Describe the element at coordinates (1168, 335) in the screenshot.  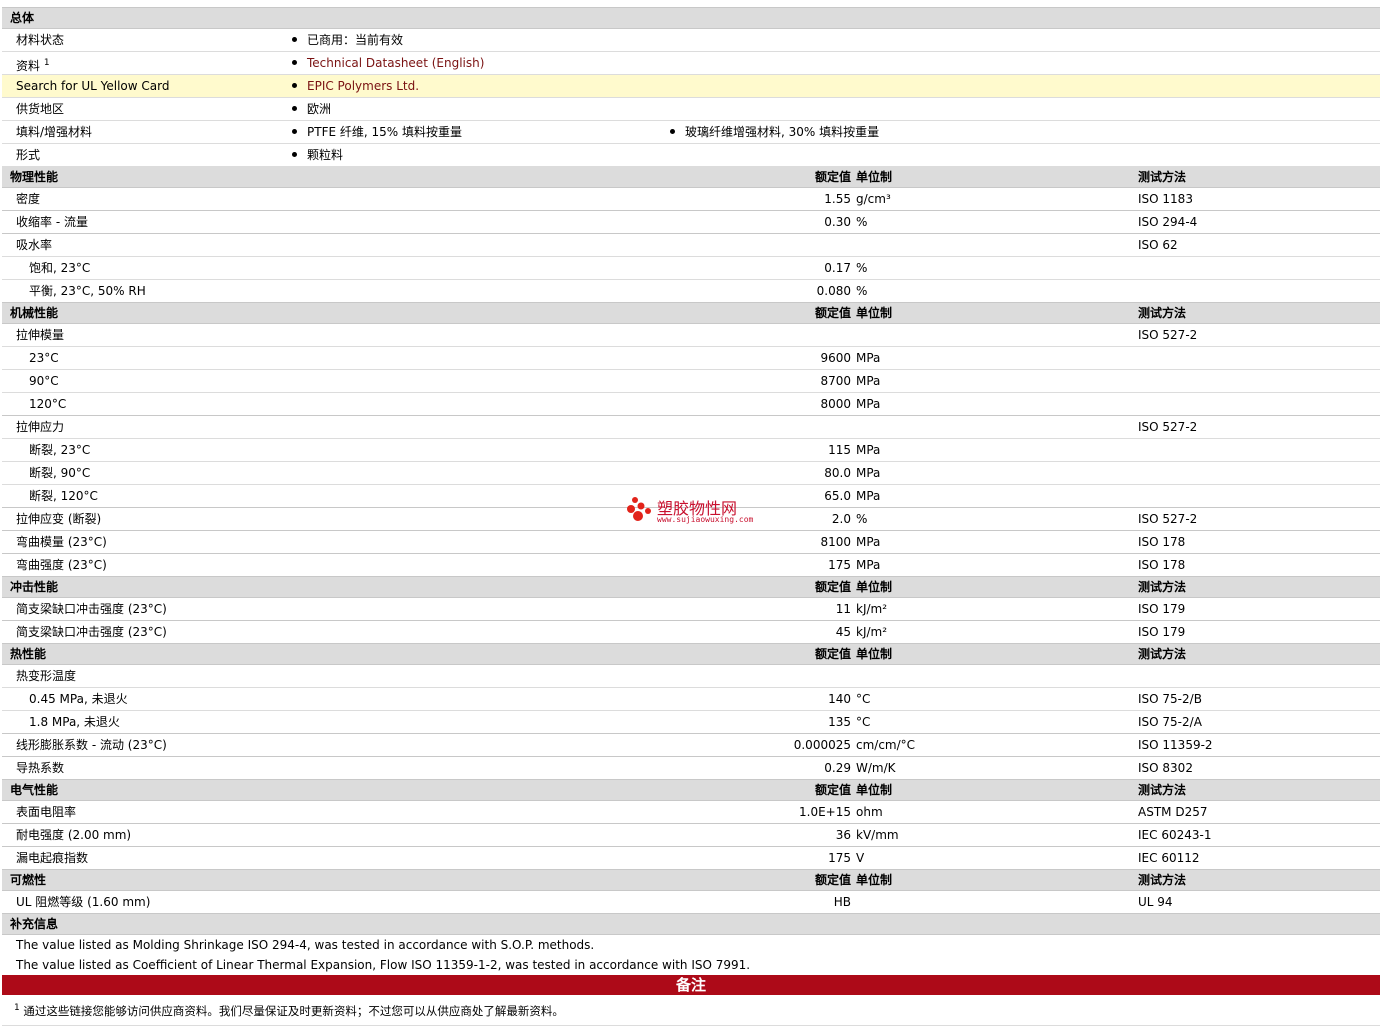
I see `property-test-method: ISO 527-2` at that location.